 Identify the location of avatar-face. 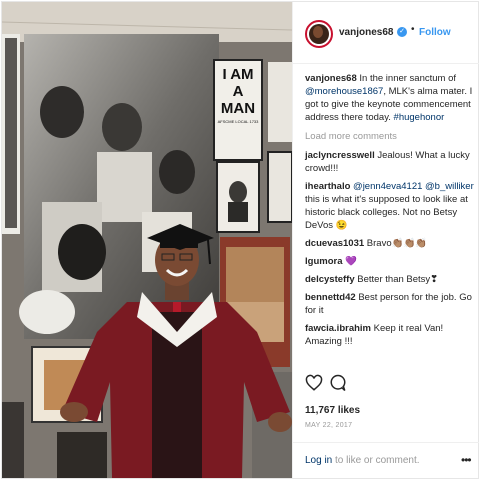
(318, 32).